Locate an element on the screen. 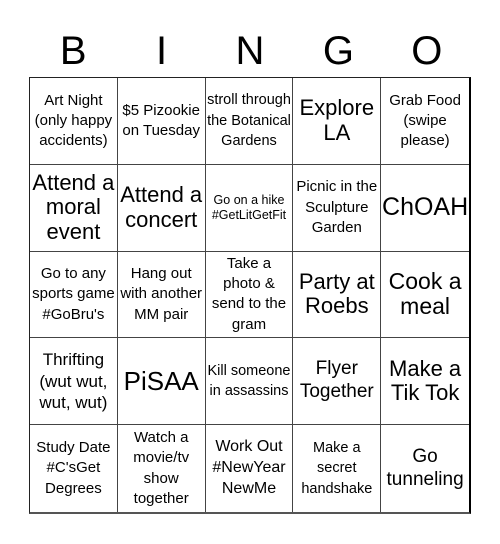 The width and height of the screenshot is (500, 544). bingo-cell: Party at Roebs is located at coordinates (337, 295).